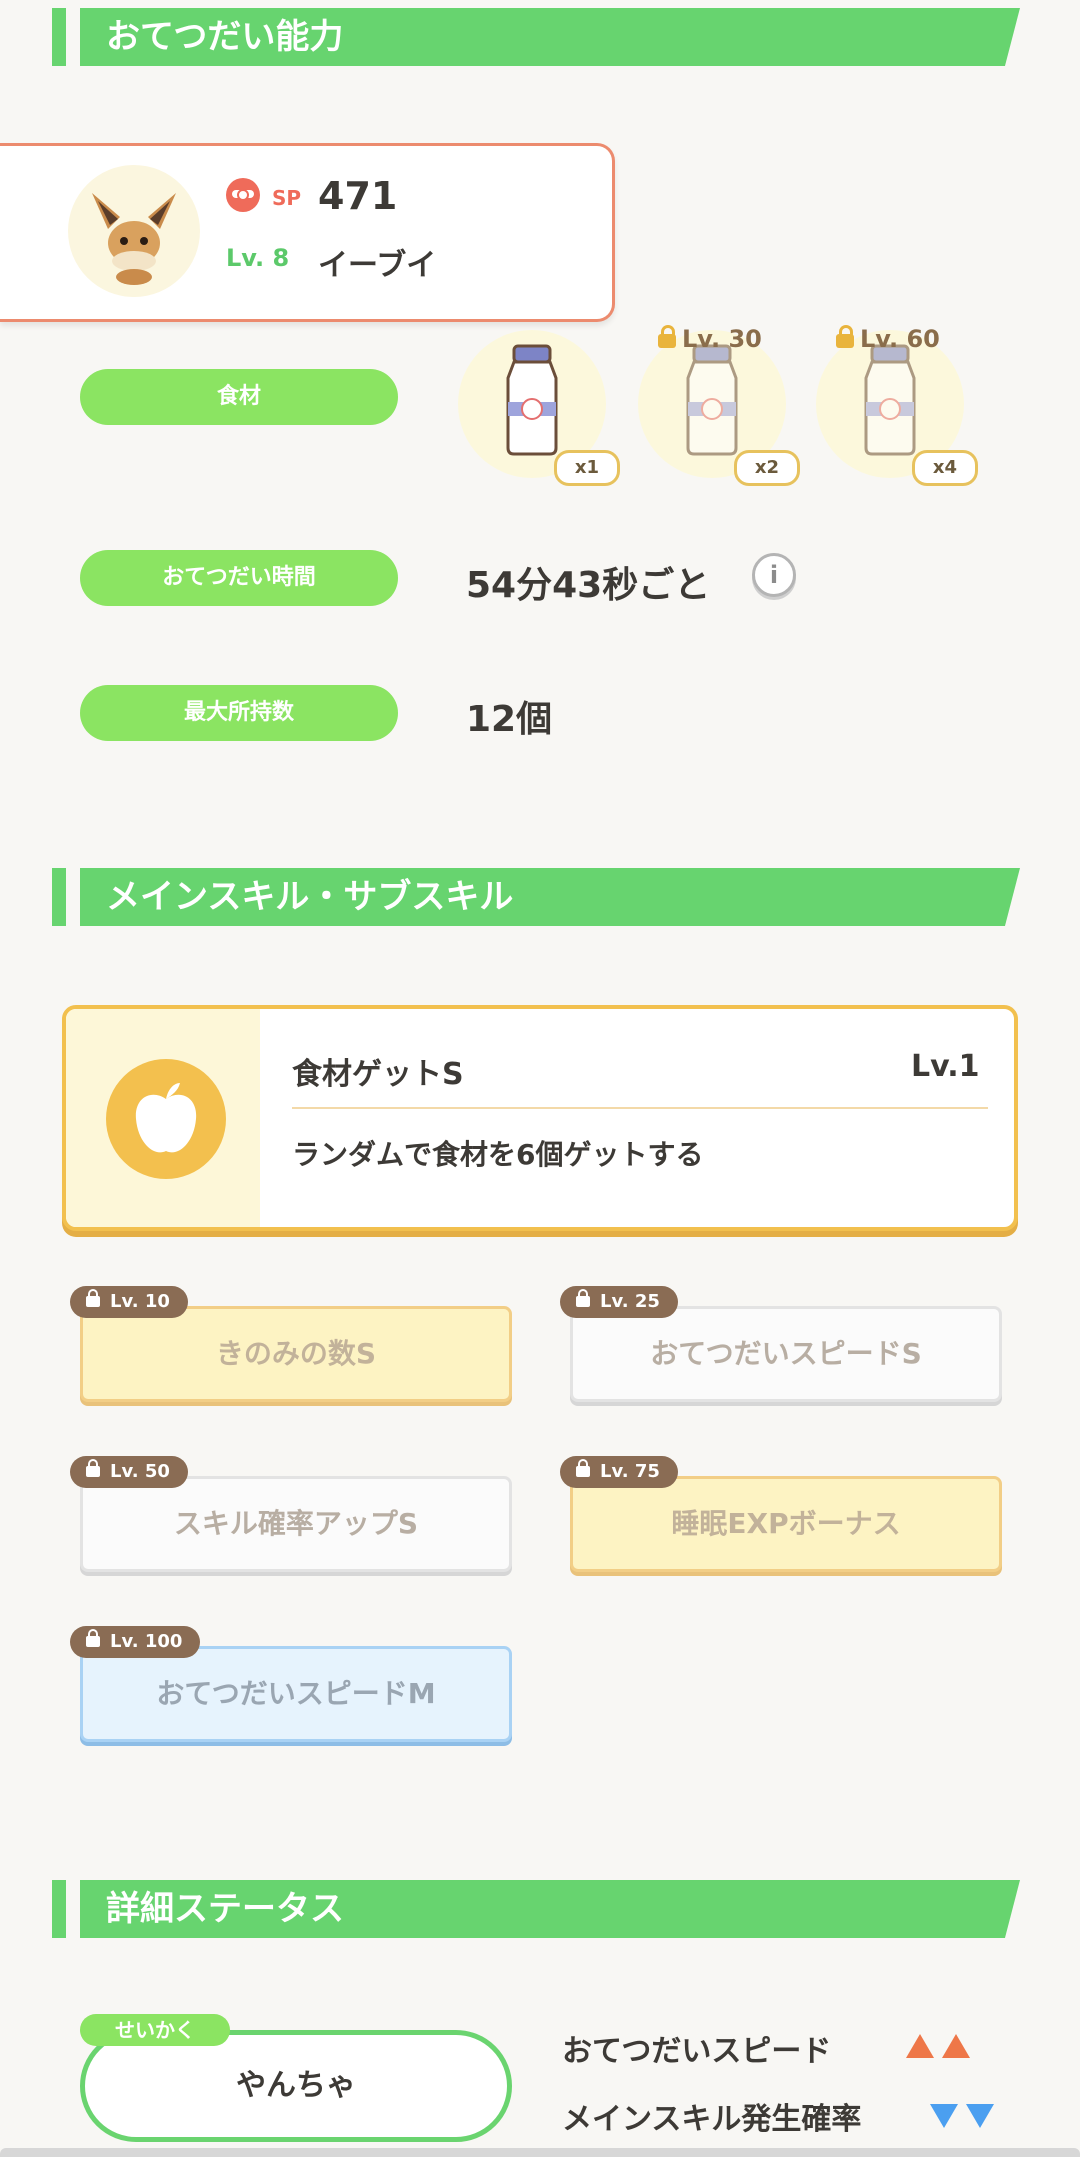 This screenshot has width=1080, height=2157. What do you see at coordinates (258, 258) in the screenshot?
I see `pokemon-level: Lv. 8` at bounding box center [258, 258].